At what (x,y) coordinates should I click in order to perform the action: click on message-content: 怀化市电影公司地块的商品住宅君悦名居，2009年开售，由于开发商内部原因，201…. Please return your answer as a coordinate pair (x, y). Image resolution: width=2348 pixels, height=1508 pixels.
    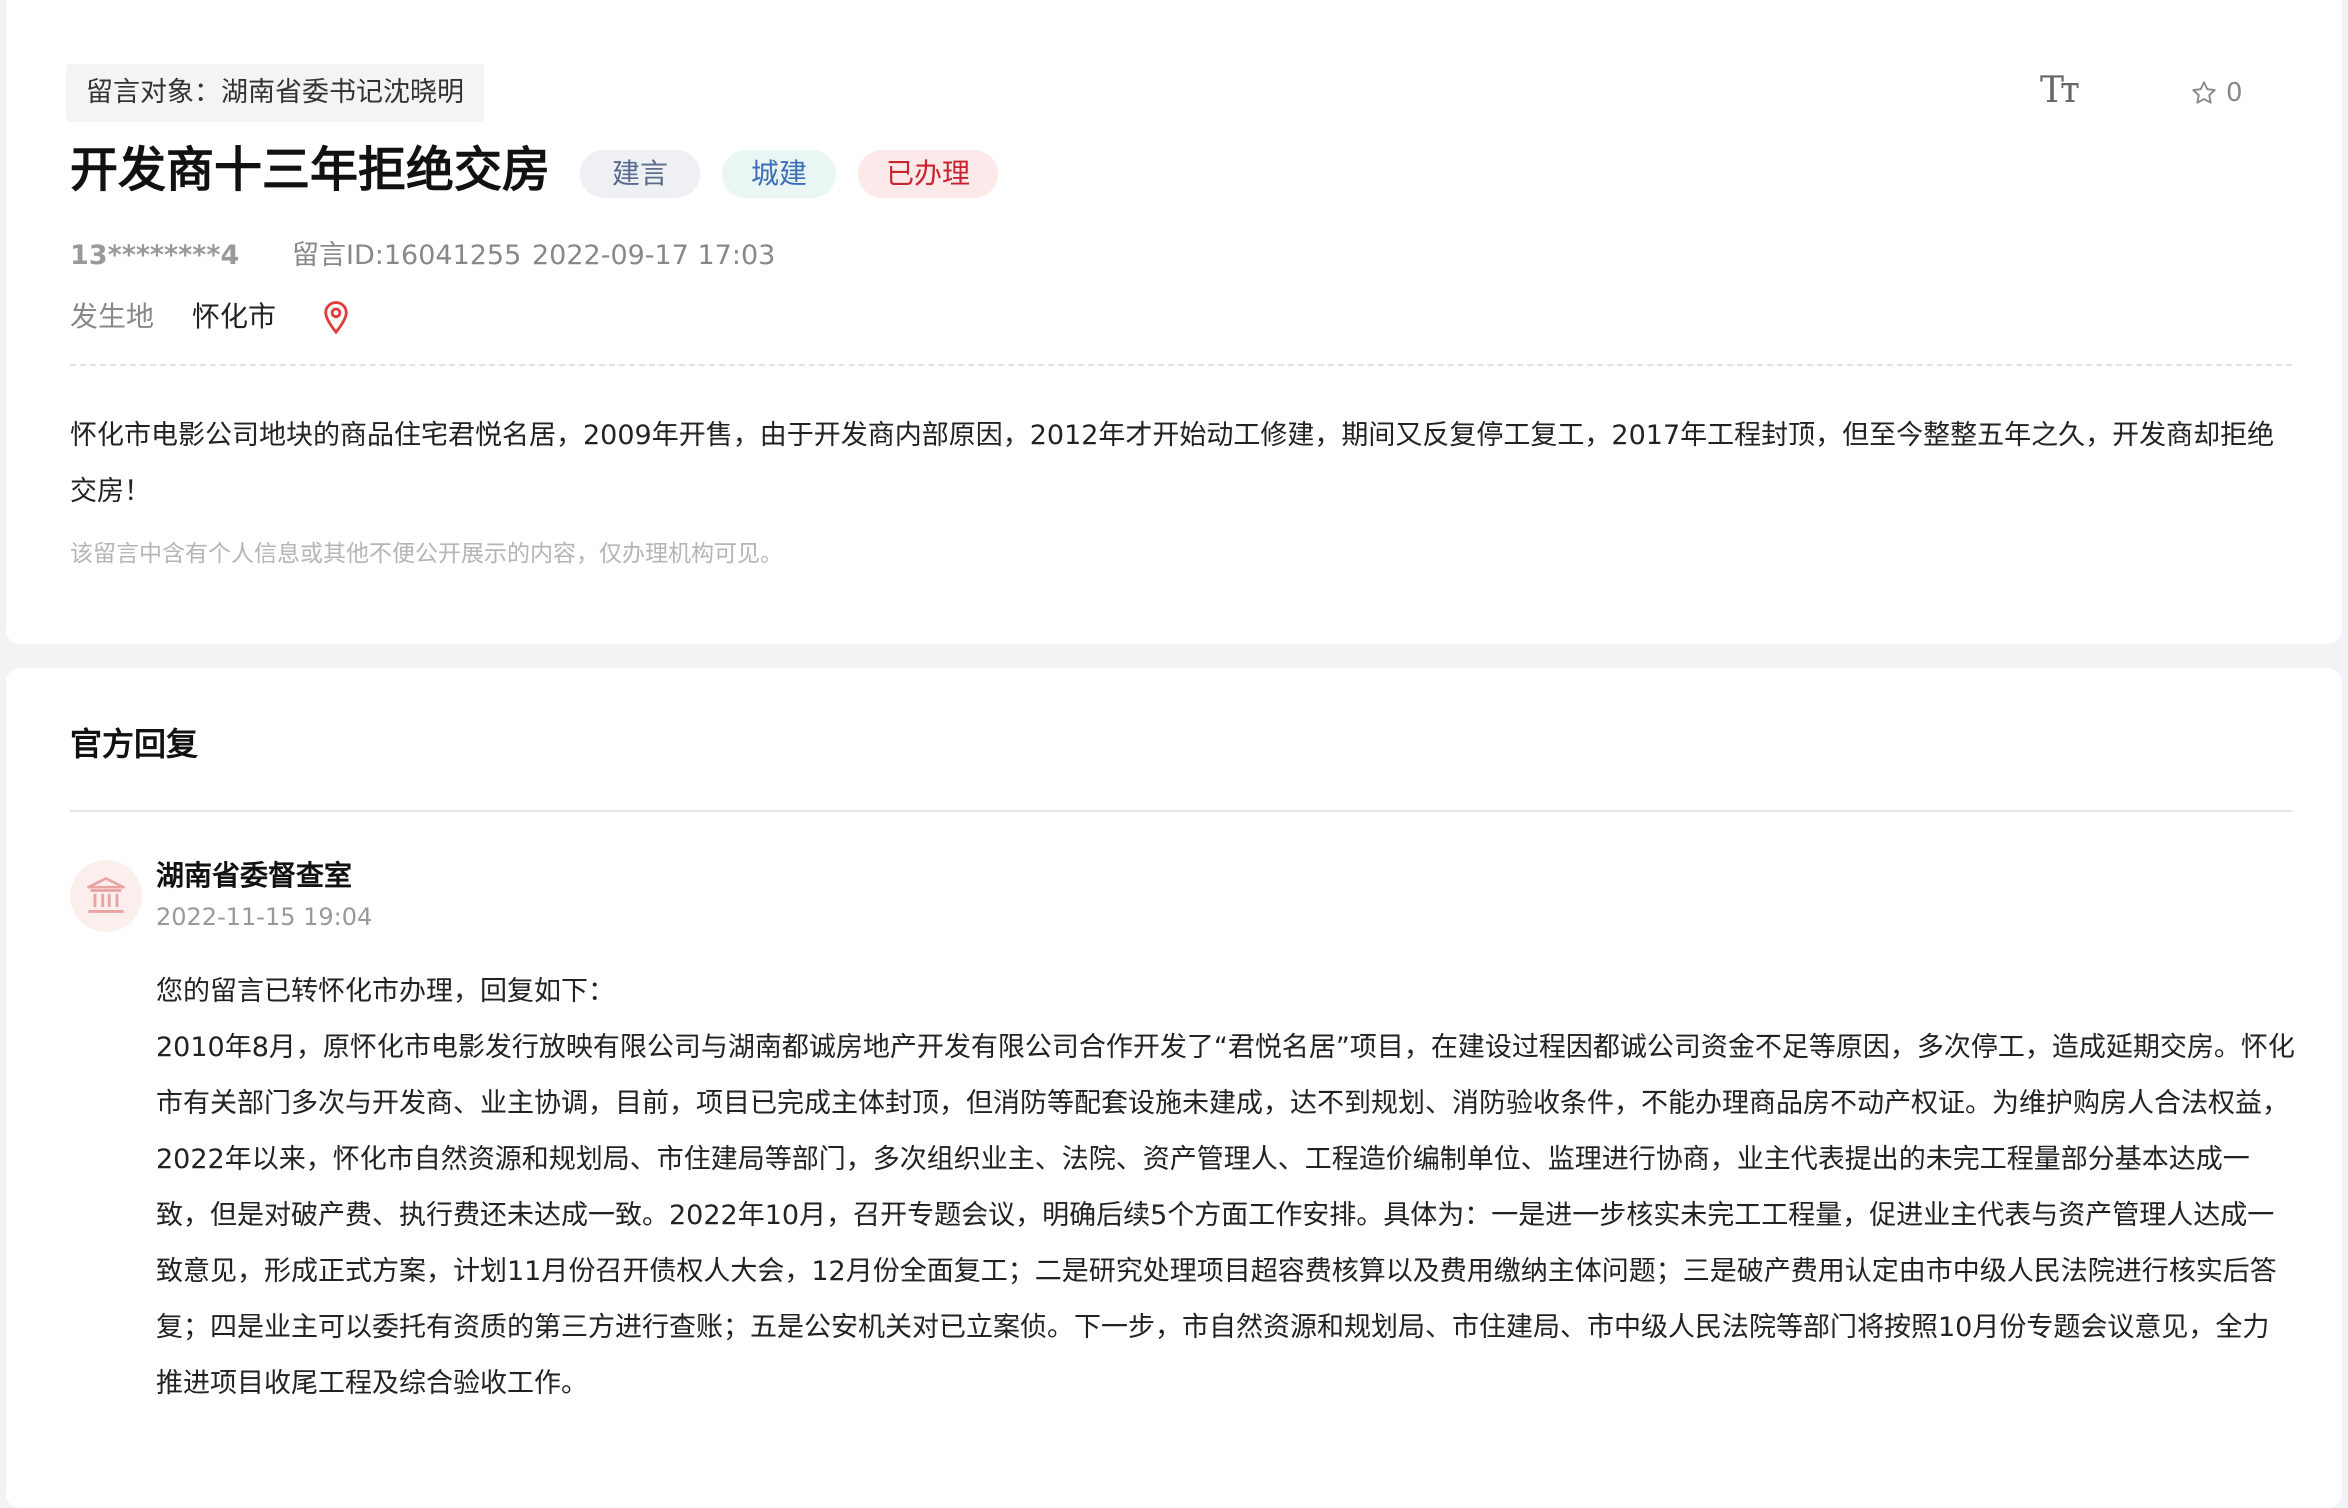
    Looking at the image, I should click on (1172, 463).